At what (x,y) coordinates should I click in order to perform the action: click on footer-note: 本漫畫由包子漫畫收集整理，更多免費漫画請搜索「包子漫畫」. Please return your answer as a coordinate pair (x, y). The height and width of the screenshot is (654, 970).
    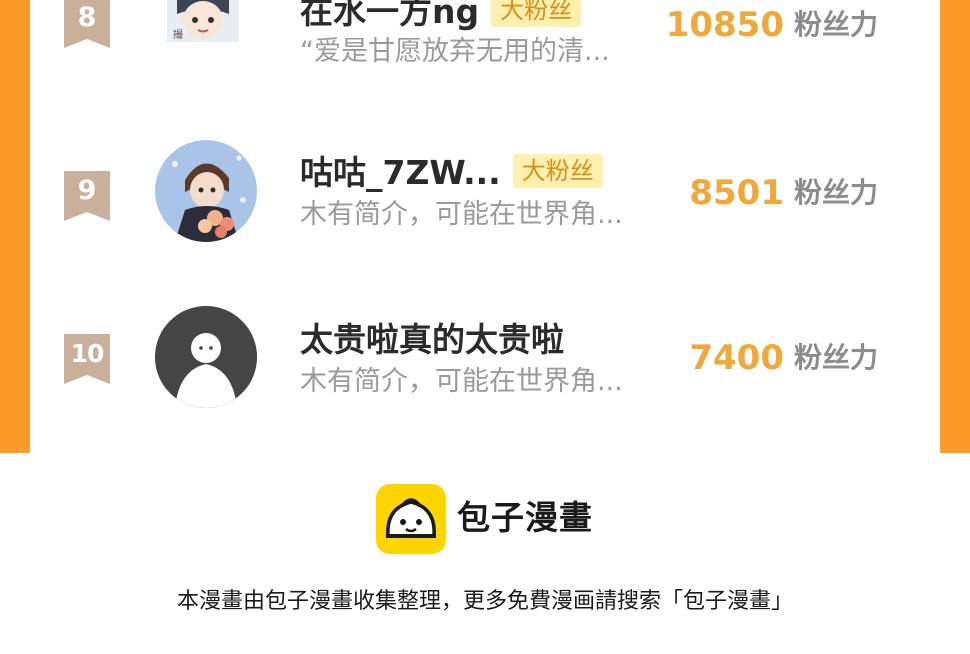
    Looking at the image, I should click on (484, 601).